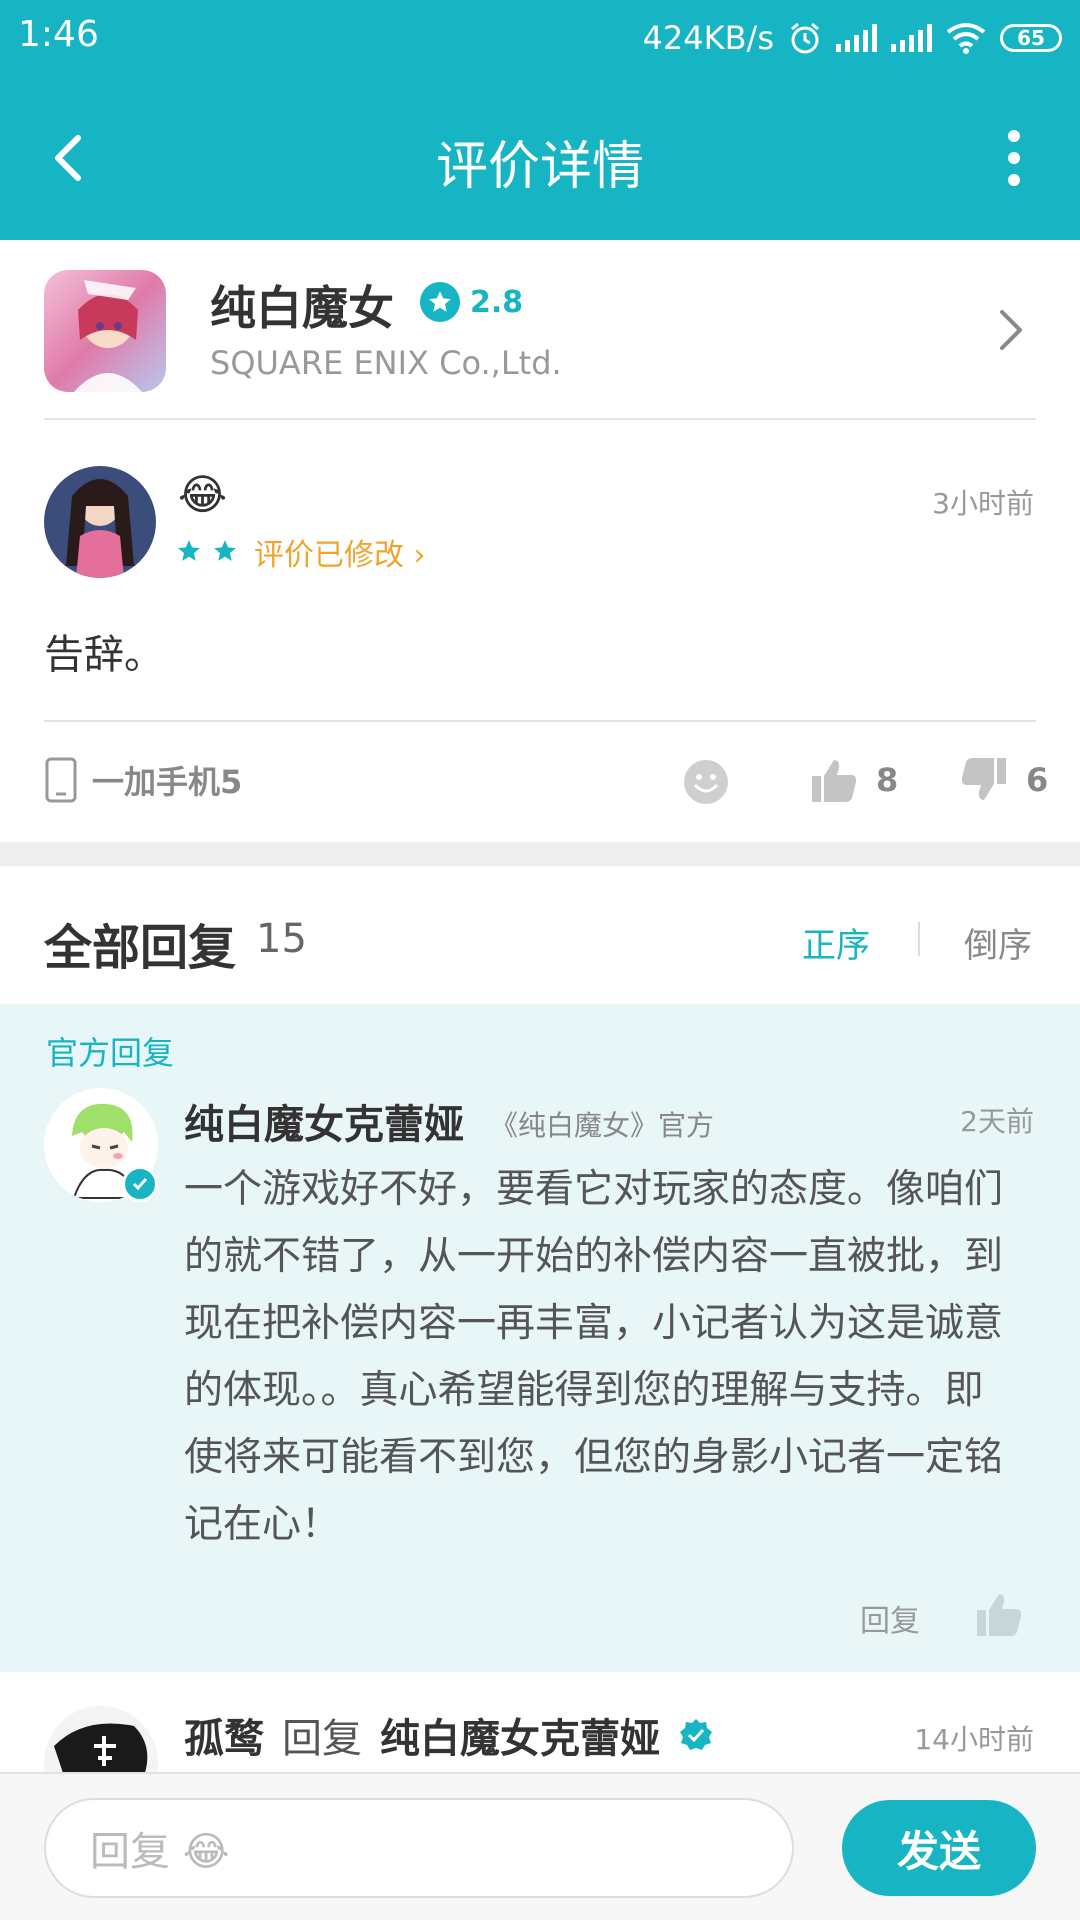 Image resolution: width=1080 pixels, height=1920 pixels. I want to click on more-vertical-icon, so click(1014, 158).